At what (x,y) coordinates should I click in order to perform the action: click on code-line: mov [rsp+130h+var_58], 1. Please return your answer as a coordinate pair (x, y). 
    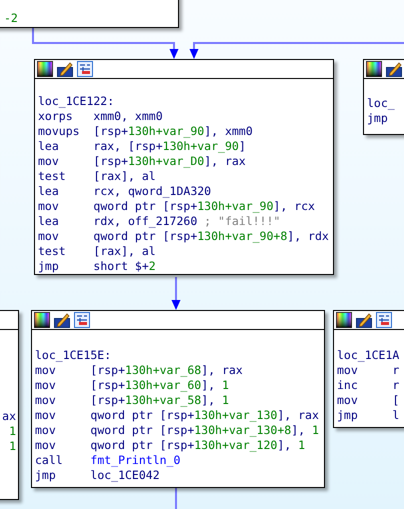
    Looking at the image, I should click on (132, 400).